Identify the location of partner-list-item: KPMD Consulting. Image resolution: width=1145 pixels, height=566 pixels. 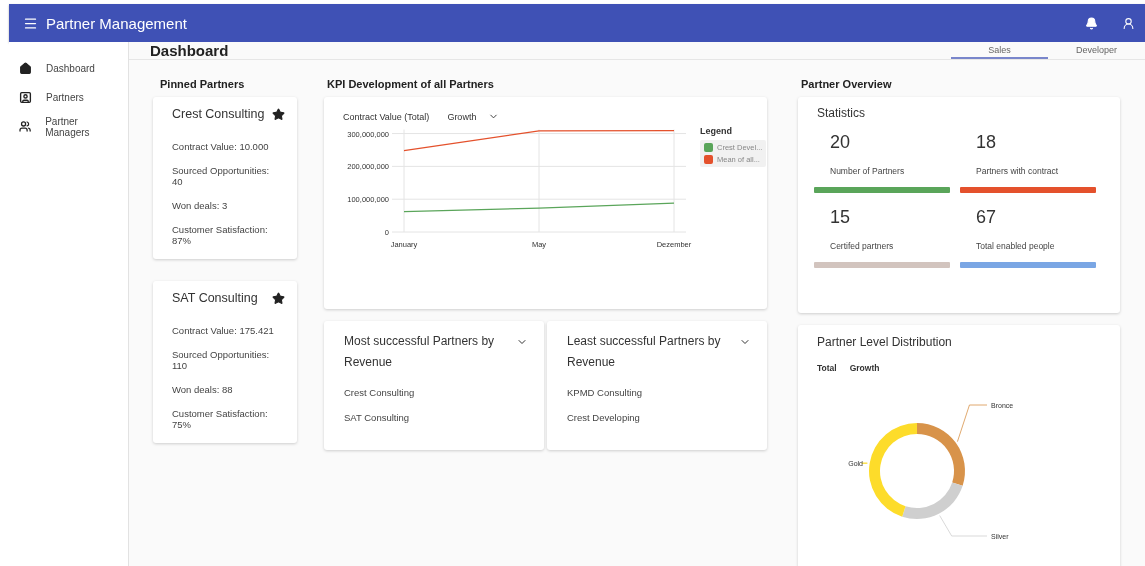
(659, 392).